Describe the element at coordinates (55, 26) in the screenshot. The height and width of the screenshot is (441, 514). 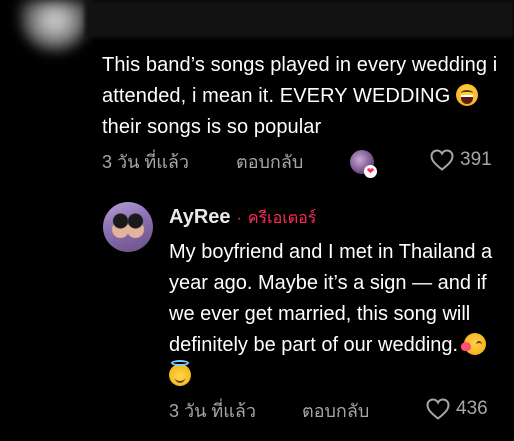
I see `blurred-avatar` at that location.